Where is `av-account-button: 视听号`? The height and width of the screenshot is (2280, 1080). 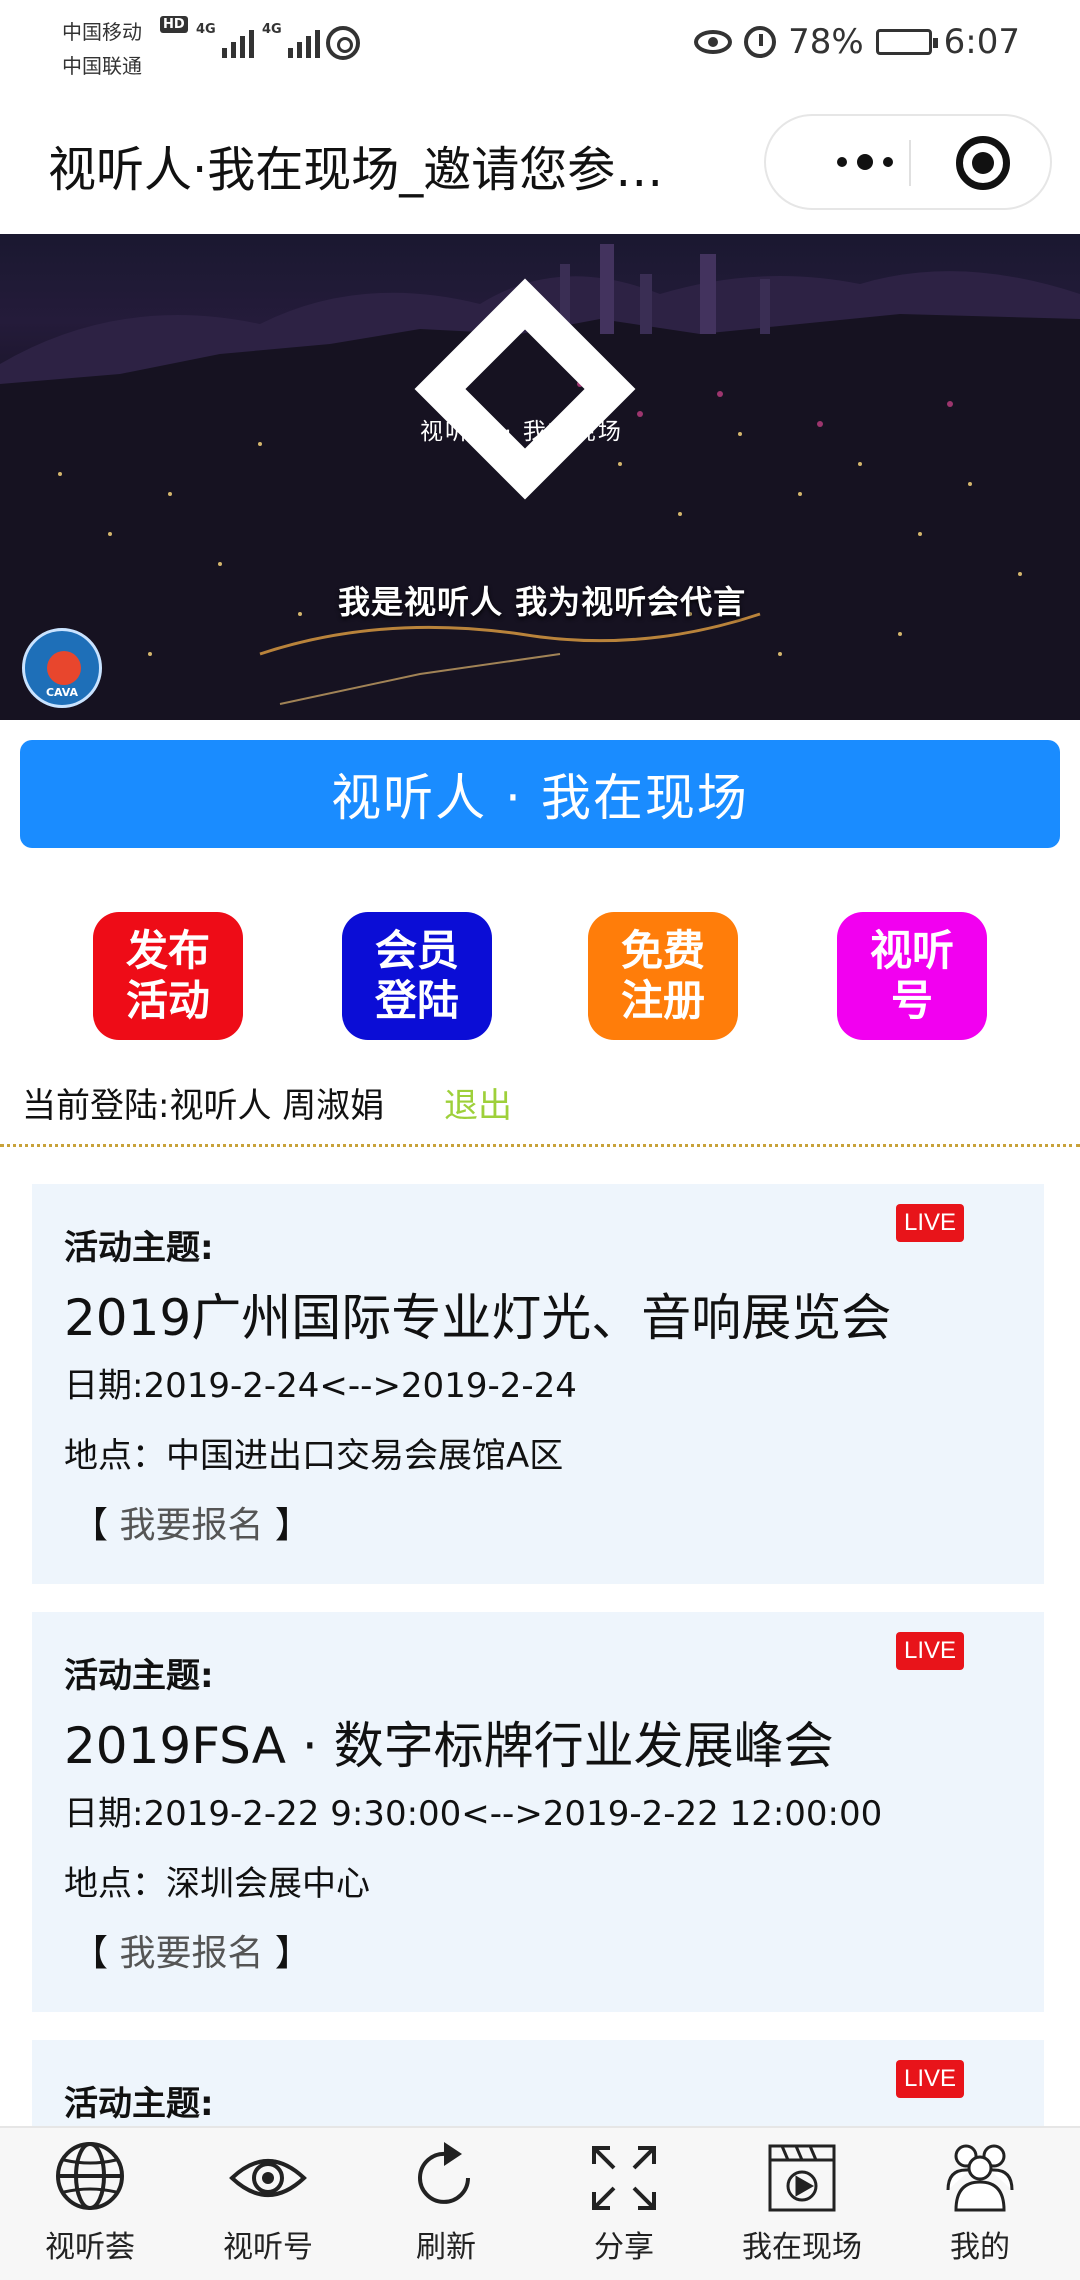 av-account-button: 视听号 is located at coordinates (912, 976).